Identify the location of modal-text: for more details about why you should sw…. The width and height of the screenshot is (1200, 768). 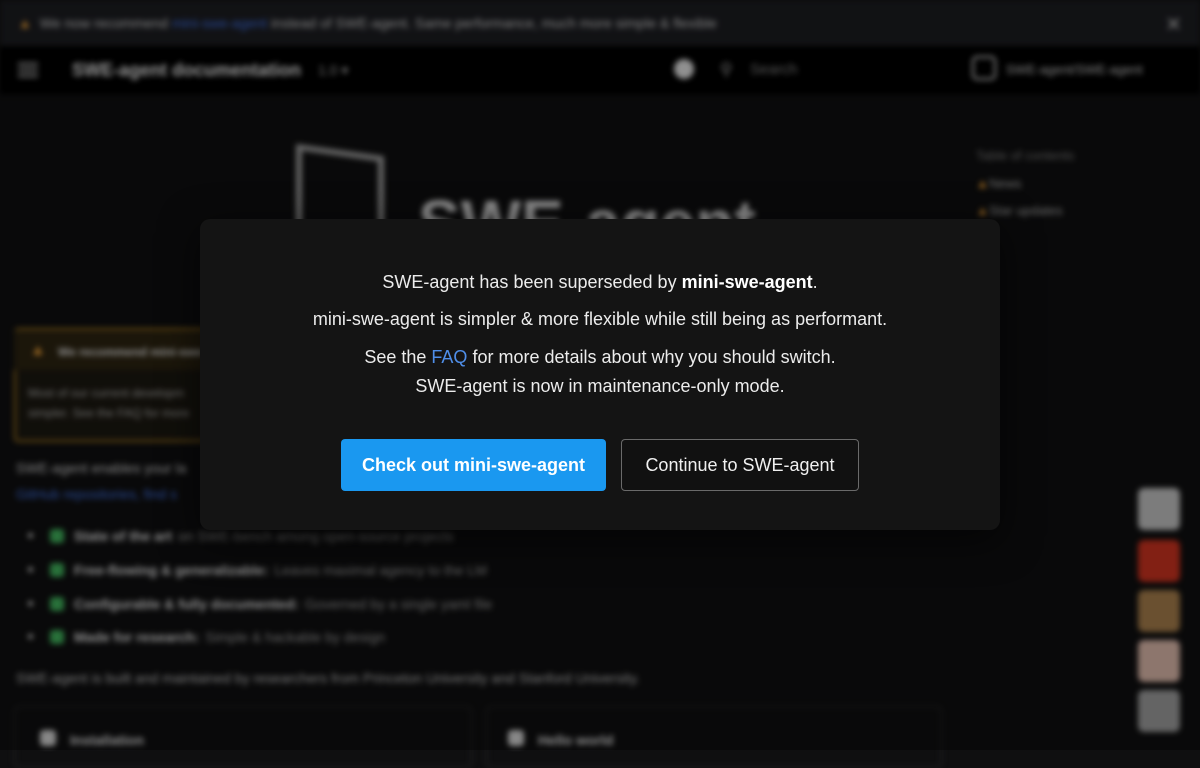
(651, 357).